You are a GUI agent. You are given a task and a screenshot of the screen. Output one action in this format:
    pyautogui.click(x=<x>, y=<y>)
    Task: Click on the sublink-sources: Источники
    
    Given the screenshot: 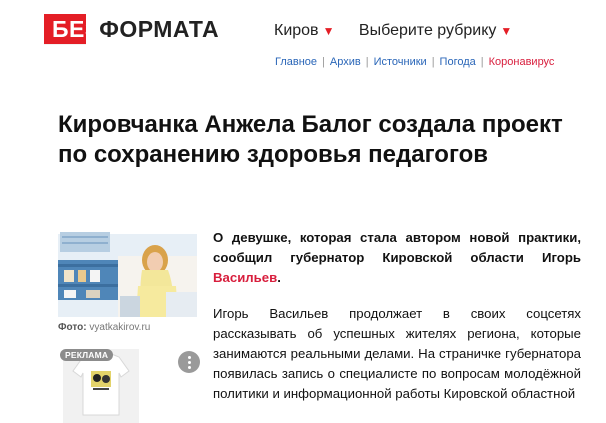 What is the action you would take?
    pyautogui.click(x=400, y=62)
    